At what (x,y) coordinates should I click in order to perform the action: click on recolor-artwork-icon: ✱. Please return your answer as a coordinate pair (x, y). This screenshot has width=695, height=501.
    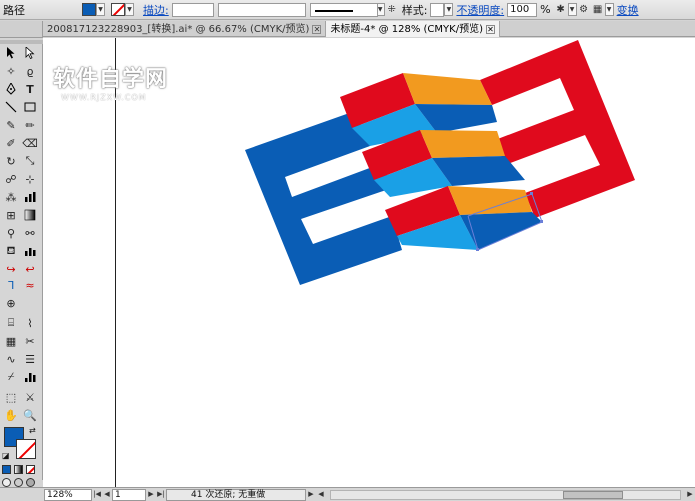
    Looking at the image, I should click on (561, 10).